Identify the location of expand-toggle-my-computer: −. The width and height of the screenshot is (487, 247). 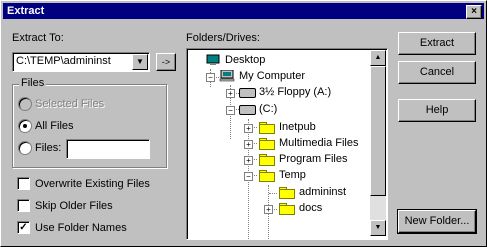
(210, 77).